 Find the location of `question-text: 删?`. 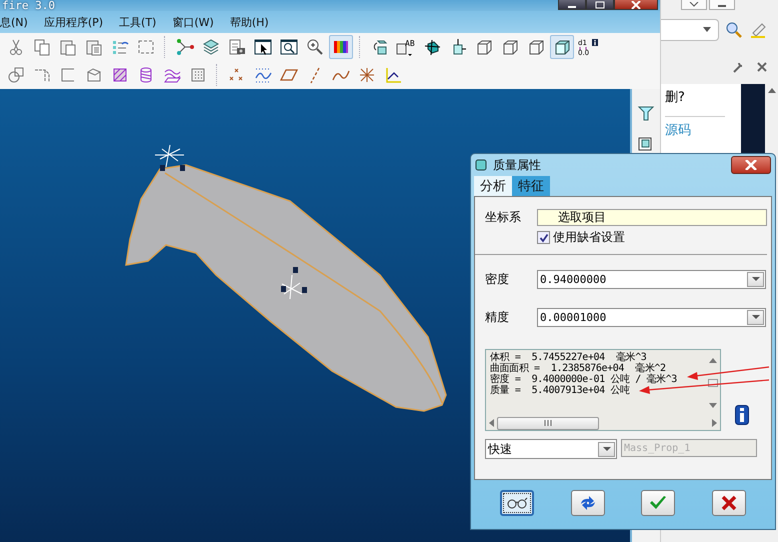

question-text: 删? is located at coordinates (675, 97).